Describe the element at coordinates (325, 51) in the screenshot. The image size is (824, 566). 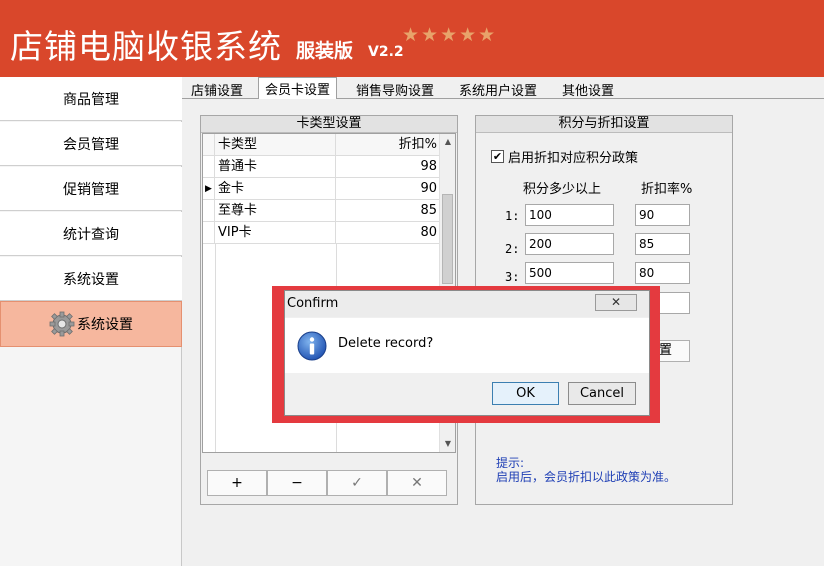
I see `edition-label: 服装版` at that location.